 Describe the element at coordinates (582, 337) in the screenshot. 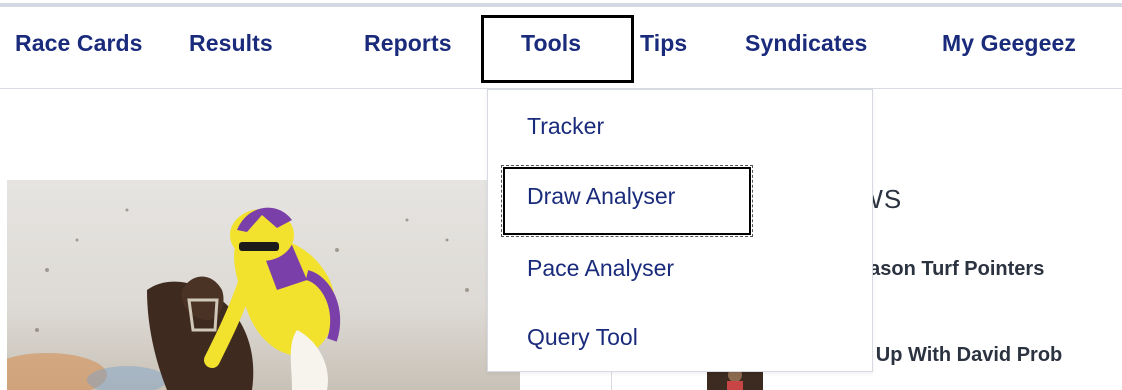

I see `dropdown-item-query-tool: Query Tool` at that location.